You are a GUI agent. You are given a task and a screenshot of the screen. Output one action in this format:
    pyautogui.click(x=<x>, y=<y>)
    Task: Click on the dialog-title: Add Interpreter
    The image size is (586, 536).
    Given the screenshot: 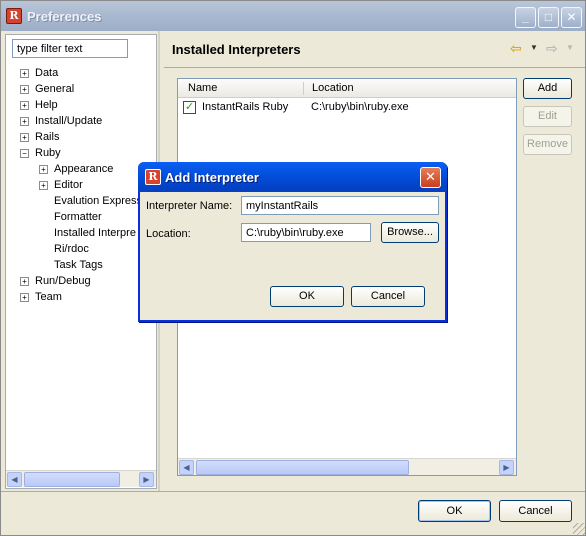 What is the action you would take?
    pyautogui.click(x=212, y=177)
    